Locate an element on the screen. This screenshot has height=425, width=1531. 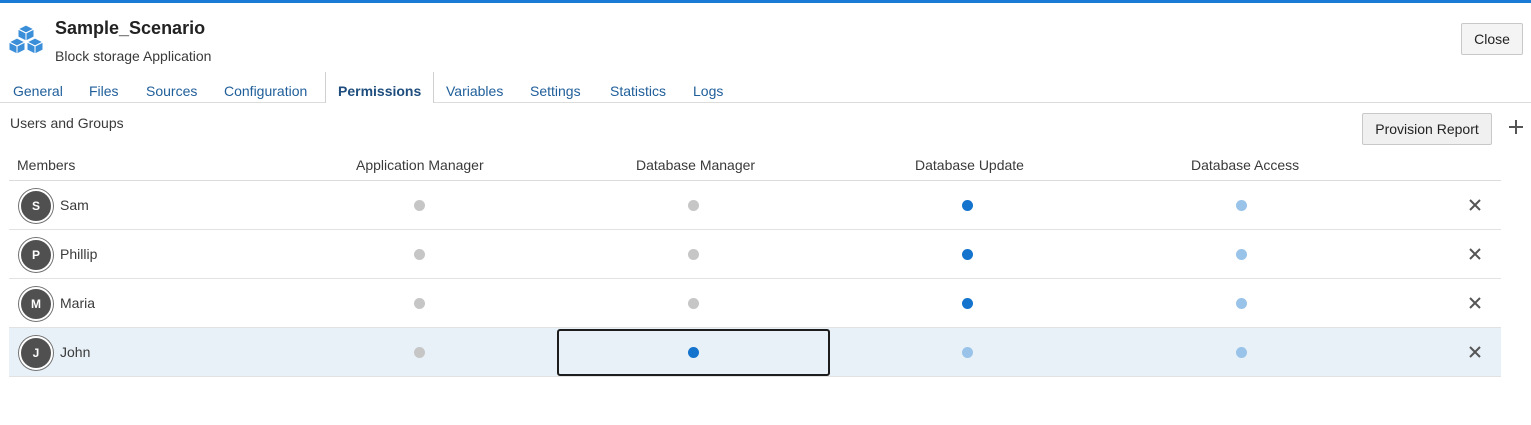
tab-statistics: Statistics is located at coordinates (638, 87).